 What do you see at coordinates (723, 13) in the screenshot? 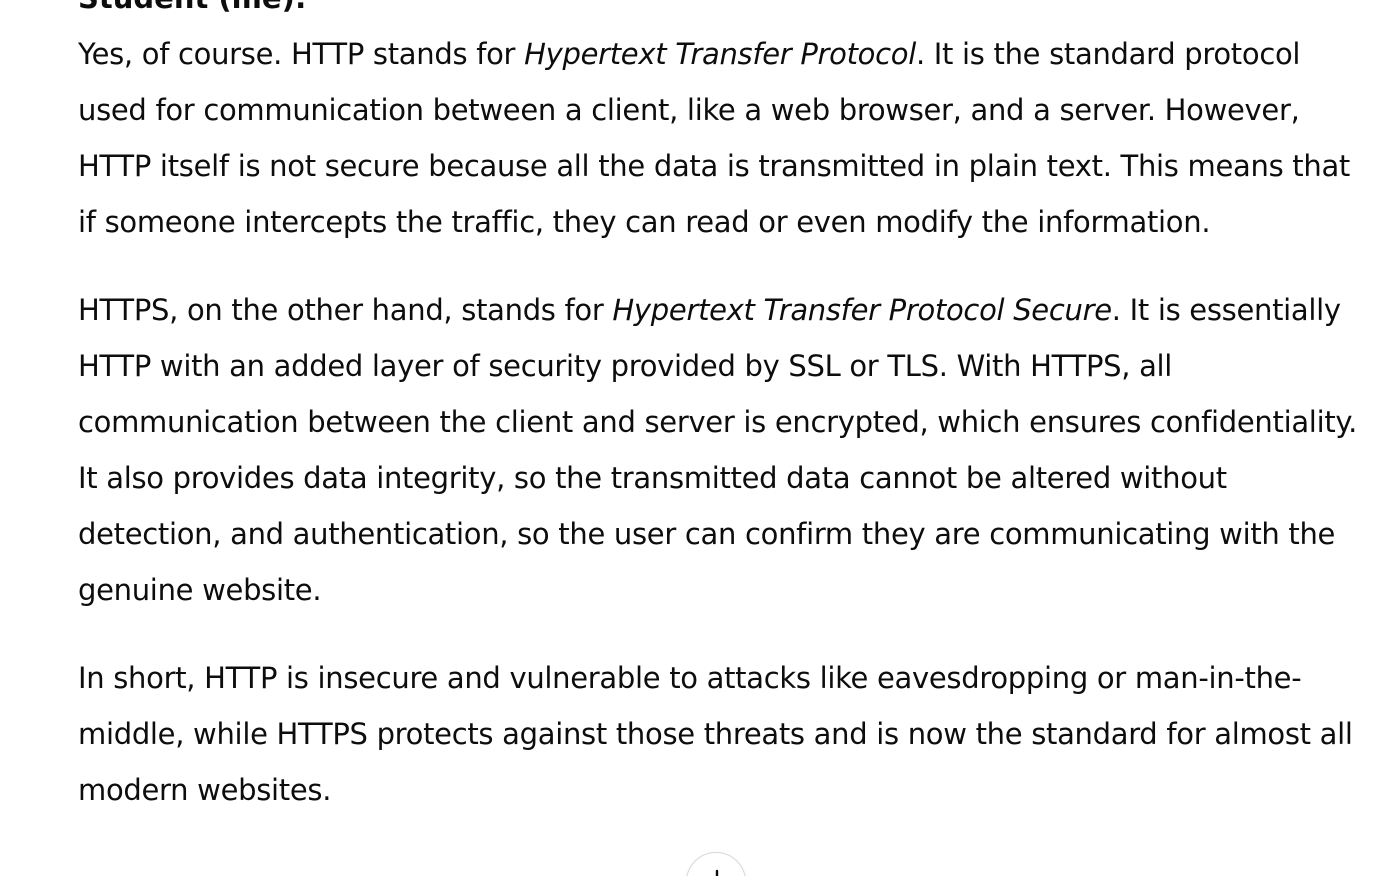
I see `speaker-label: Student (me):` at bounding box center [723, 13].